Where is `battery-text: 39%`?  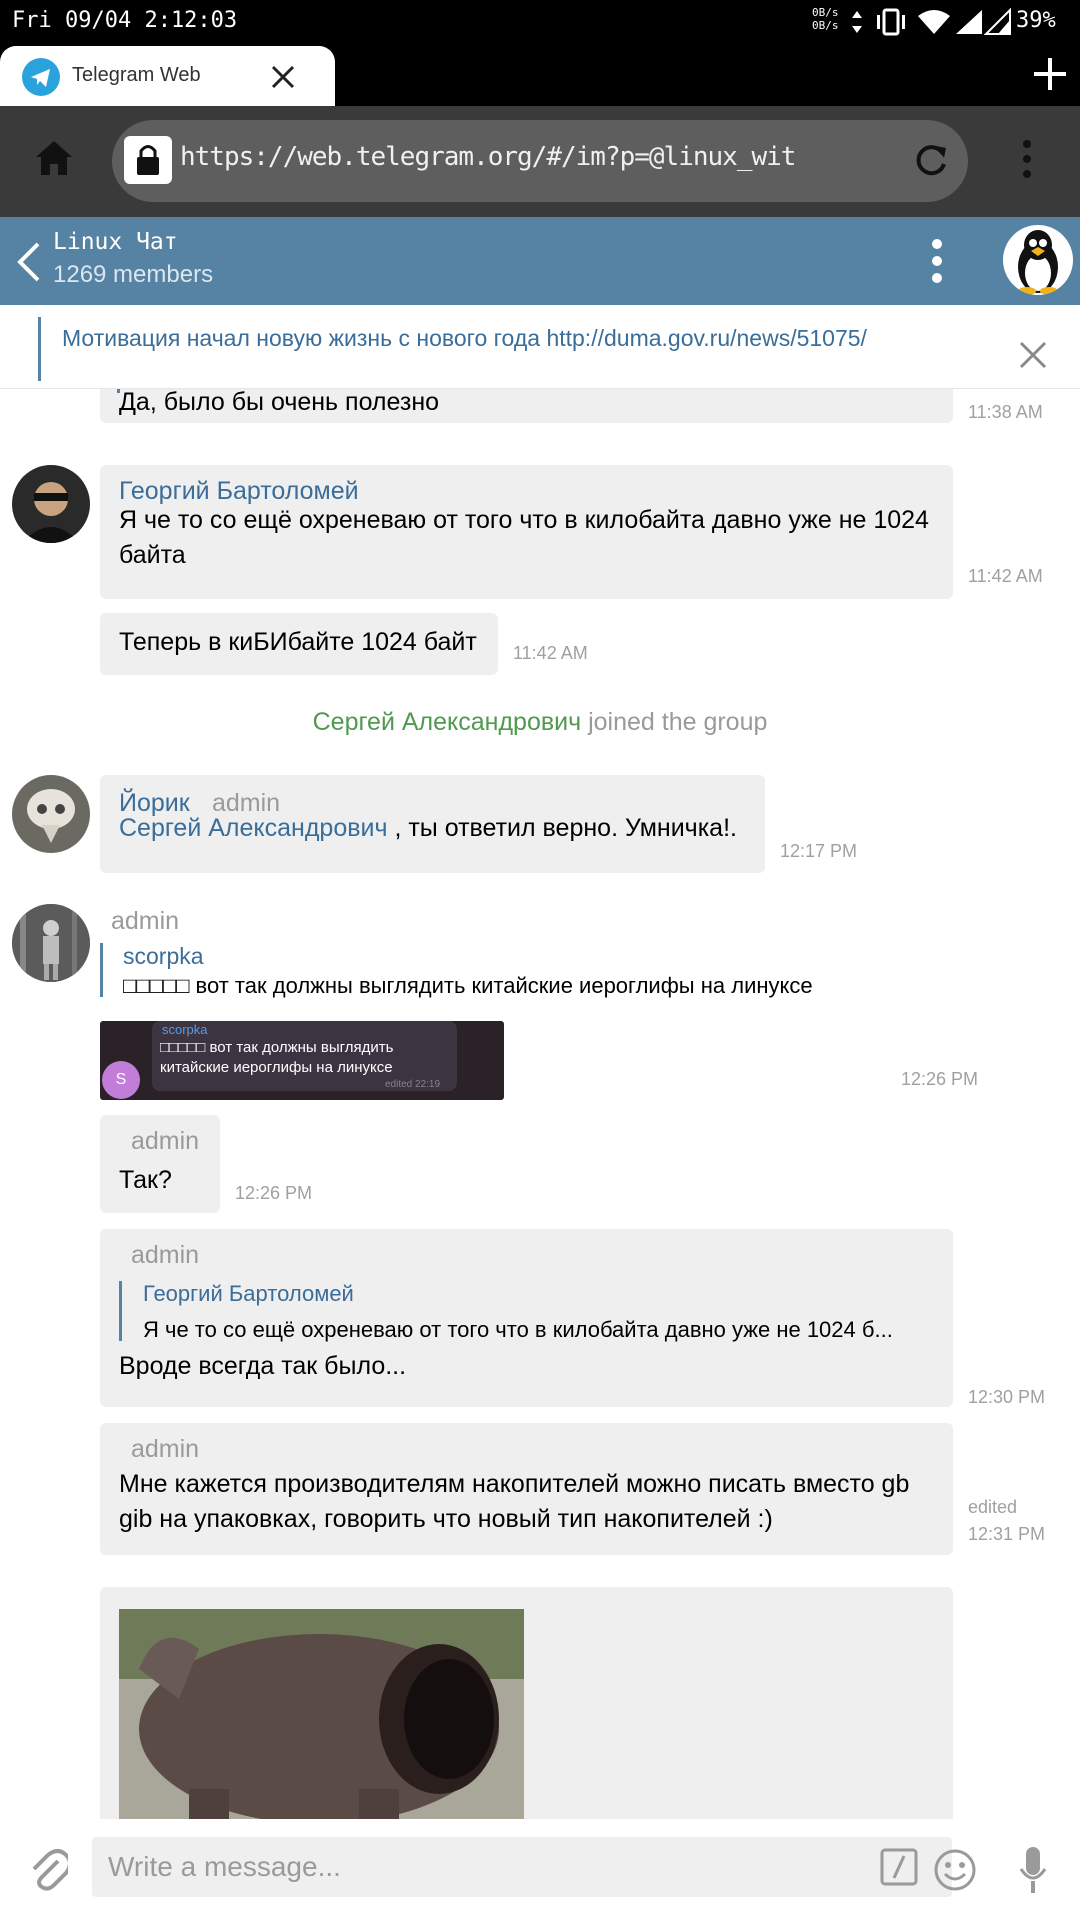
battery-text: 39% is located at coordinates (1036, 20).